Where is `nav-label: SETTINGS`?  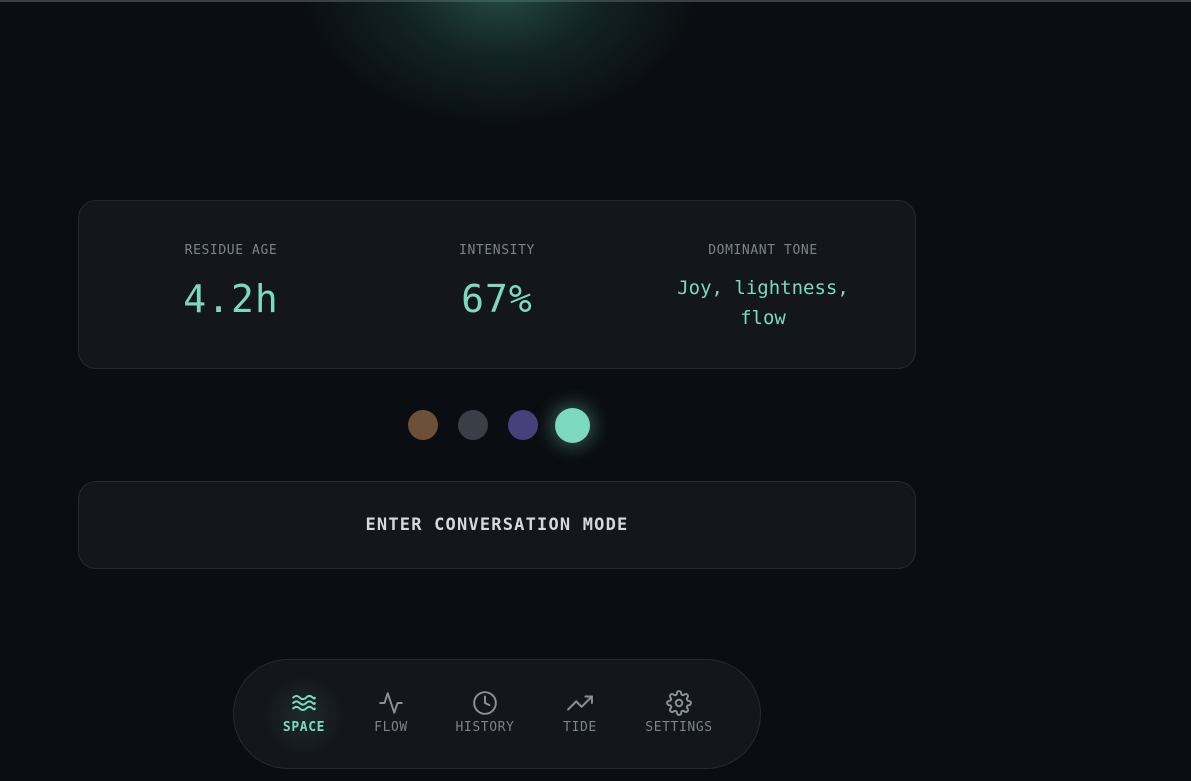 nav-label: SETTINGS is located at coordinates (679, 727).